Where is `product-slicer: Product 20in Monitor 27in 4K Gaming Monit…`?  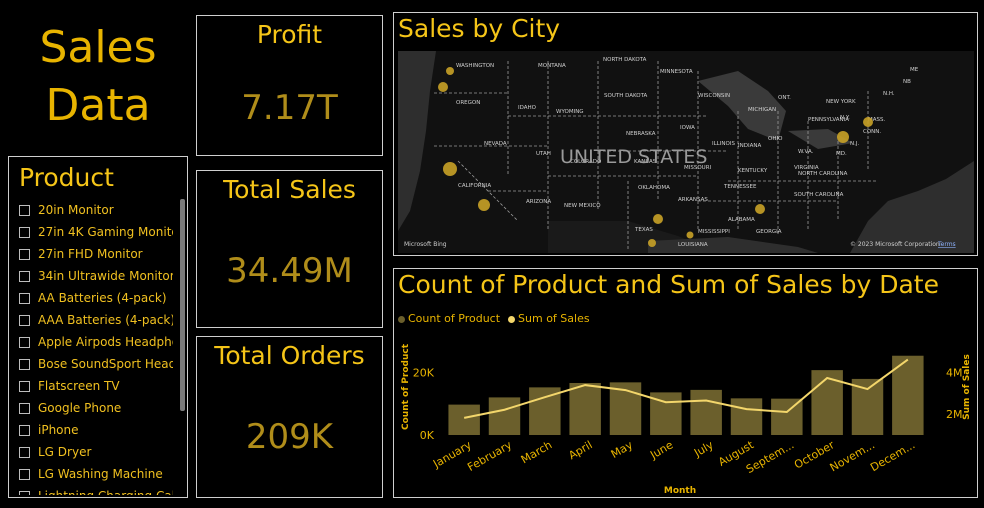
product-slicer: Product 20in Monitor 27in 4K Gaming Monit… is located at coordinates (98, 327).